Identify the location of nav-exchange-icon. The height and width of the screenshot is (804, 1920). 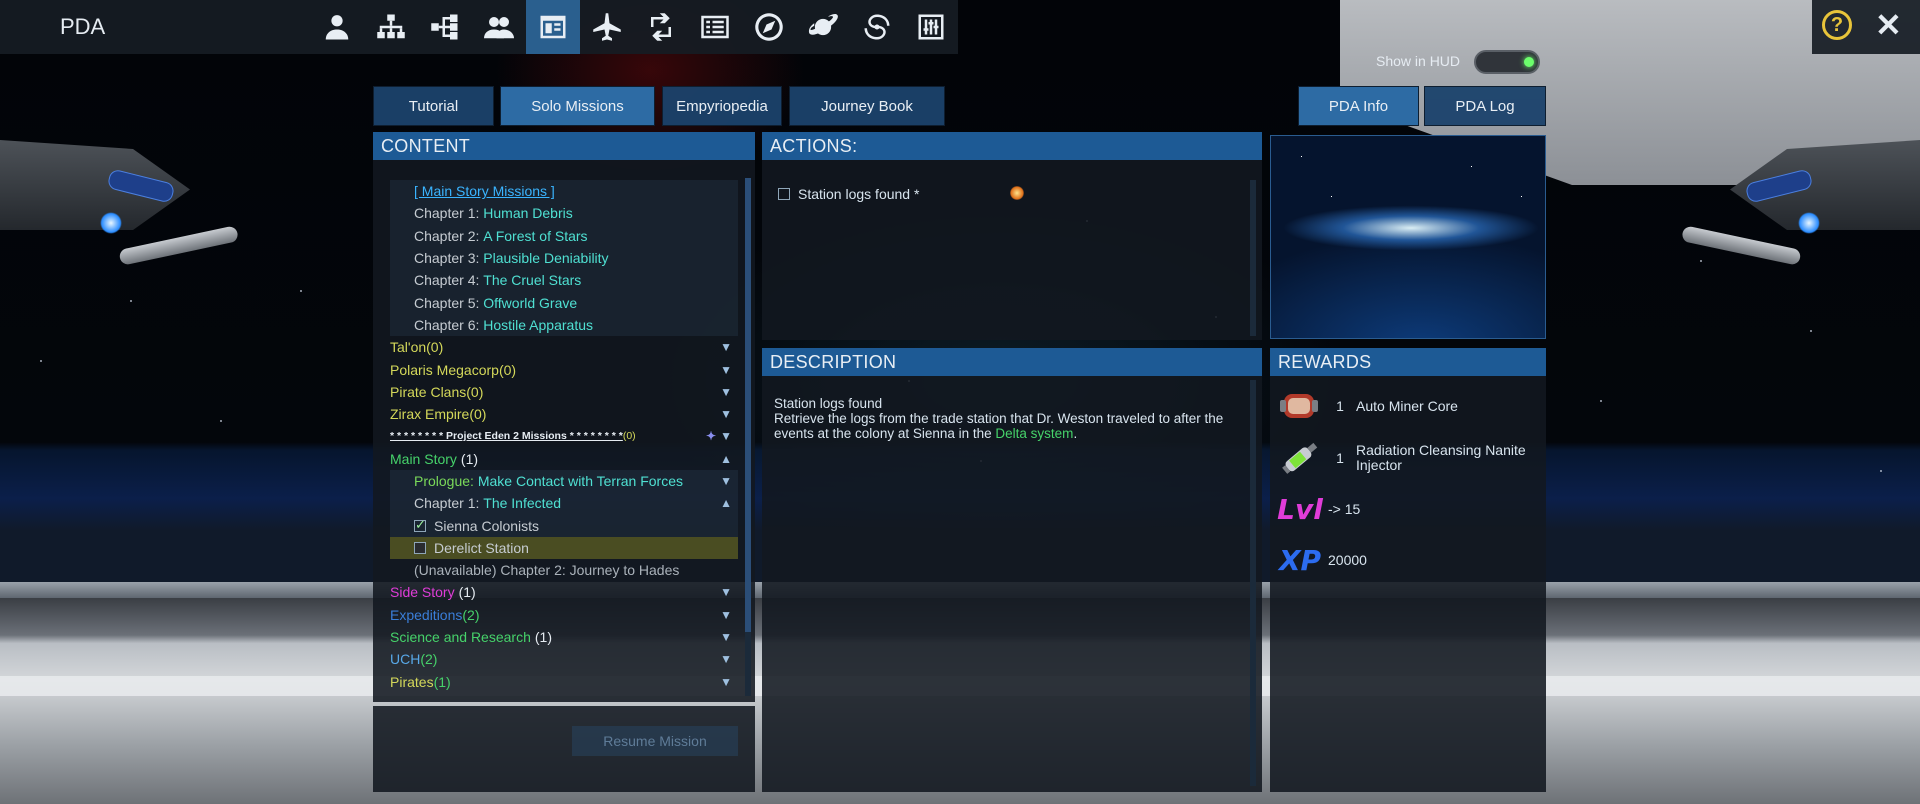
(661, 27).